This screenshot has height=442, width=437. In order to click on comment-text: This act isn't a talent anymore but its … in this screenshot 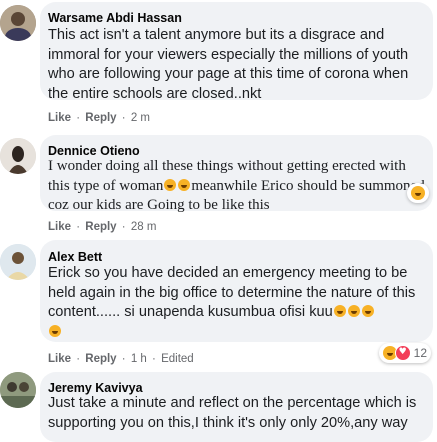, I will do `click(228, 64)`.